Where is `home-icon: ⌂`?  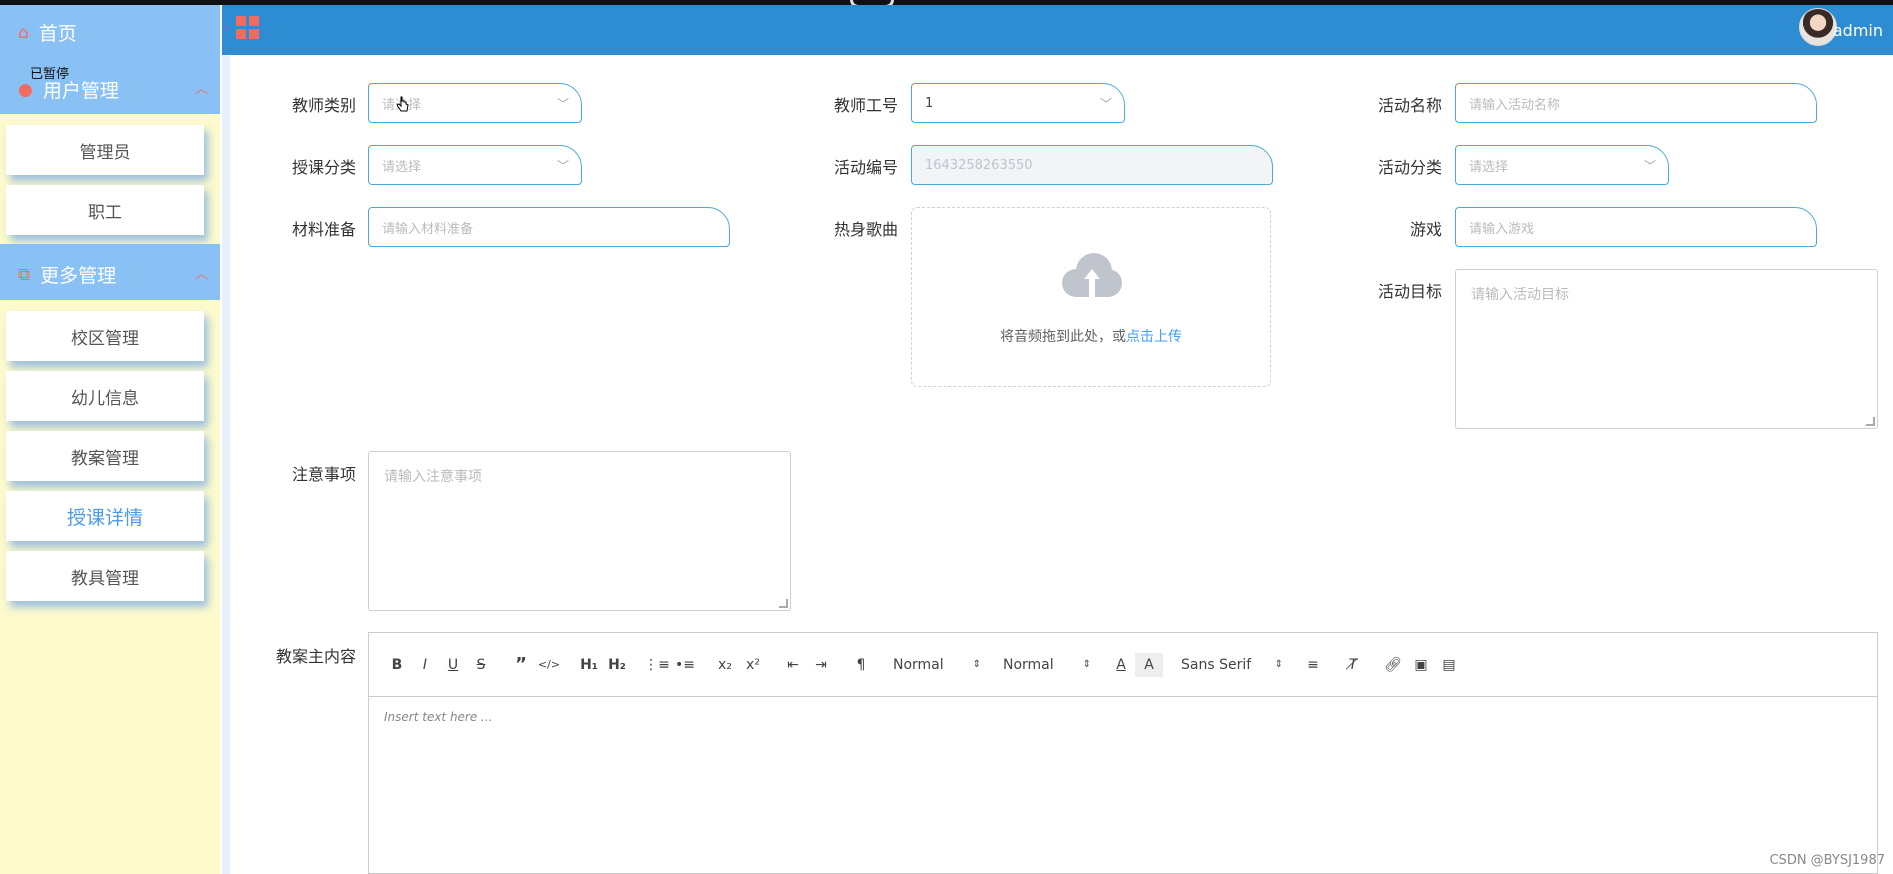 home-icon: ⌂ is located at coordinates (23, 32).